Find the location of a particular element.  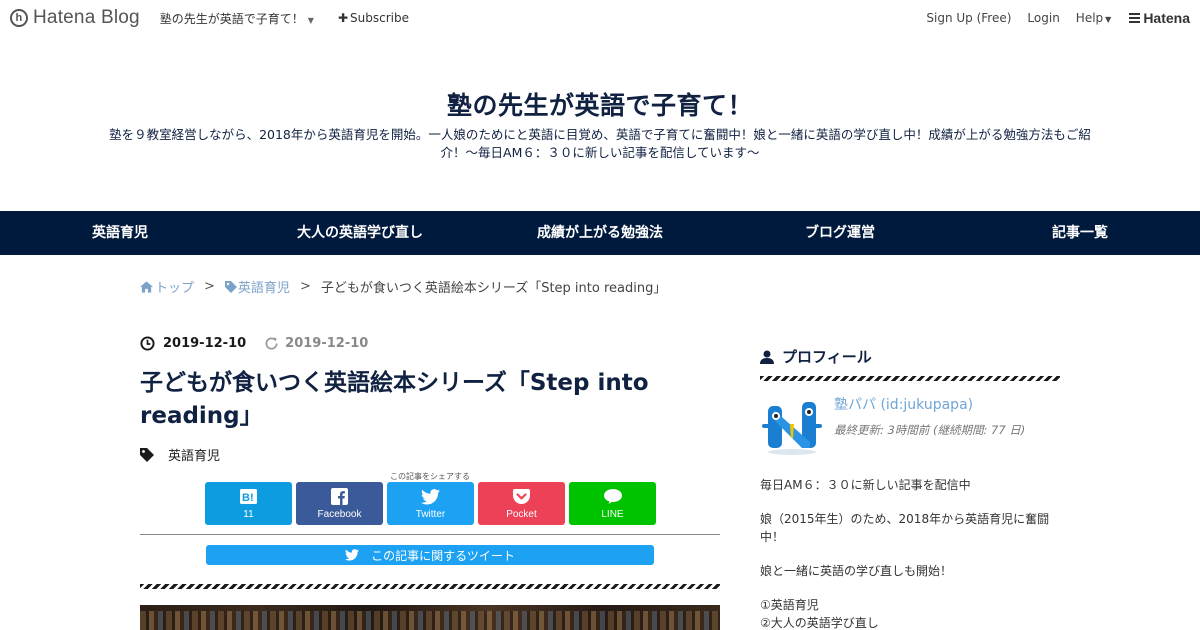

avatar-image is located at coordinates (792, 428).